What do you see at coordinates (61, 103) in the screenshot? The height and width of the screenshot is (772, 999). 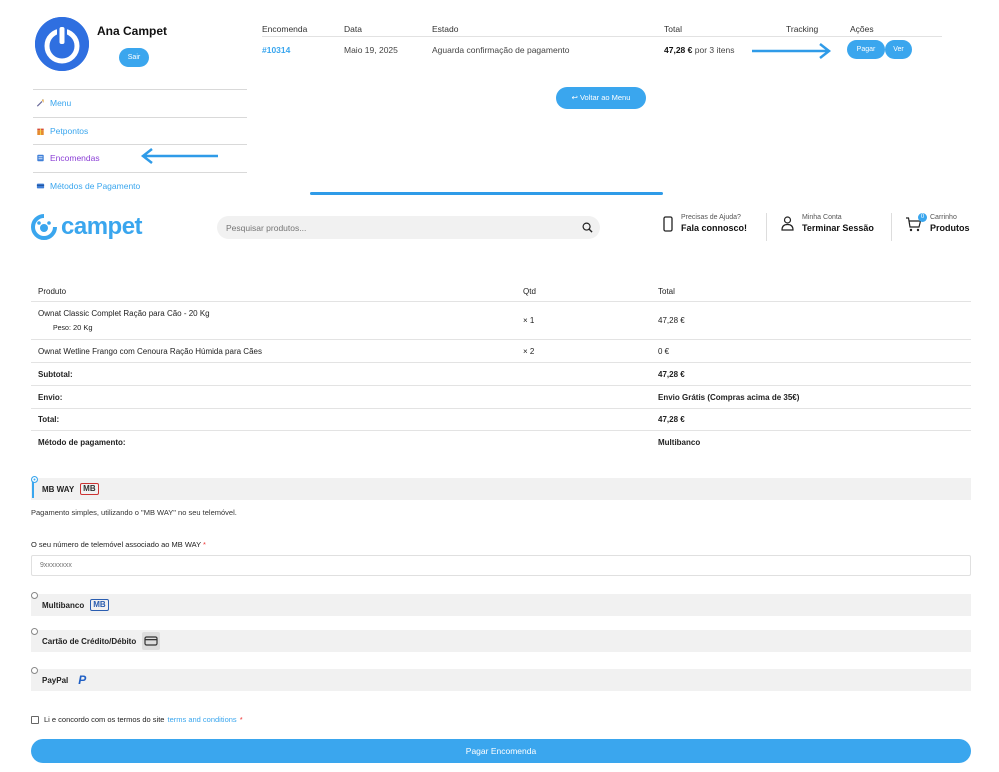 I see `sidebar-item-label: Menu` at bounding box center [61, 103].